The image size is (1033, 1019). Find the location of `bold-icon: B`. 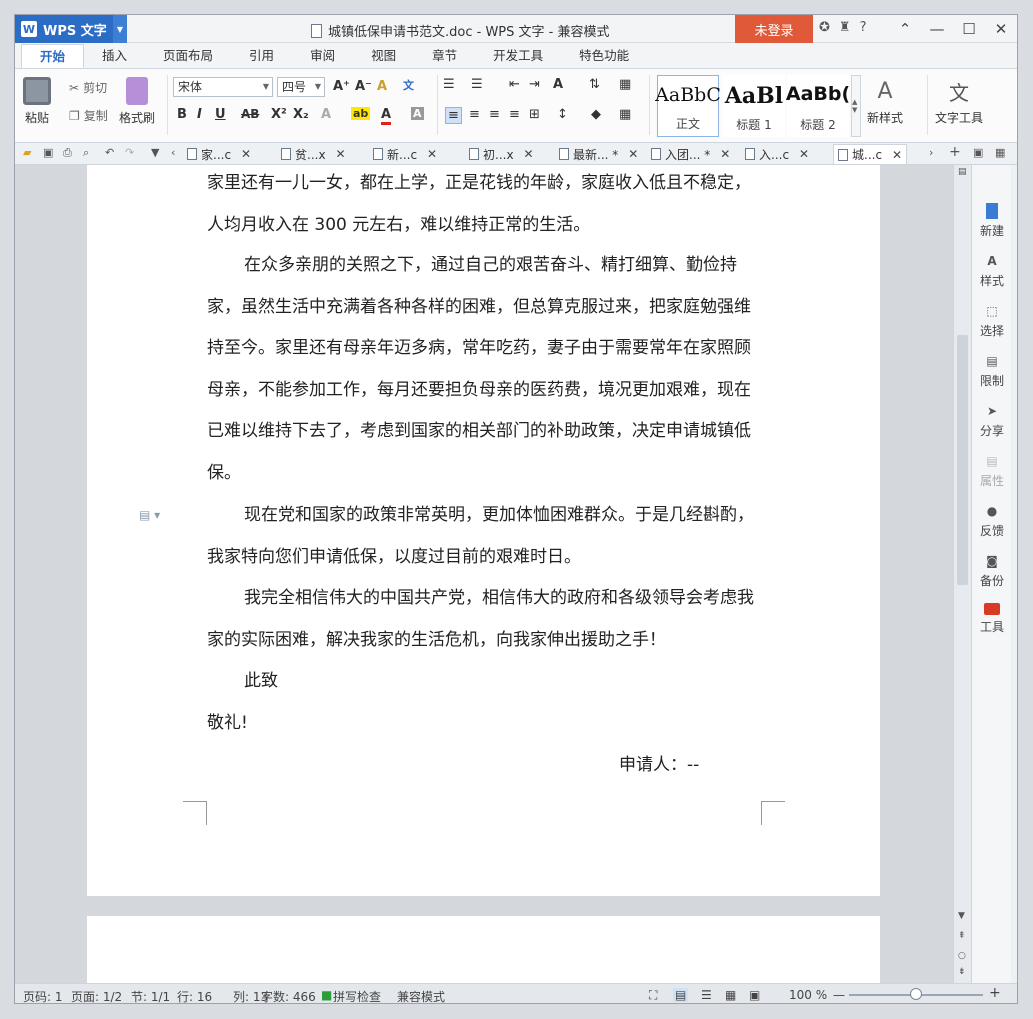

bold-icon: B is located at coordinates (182, 114).